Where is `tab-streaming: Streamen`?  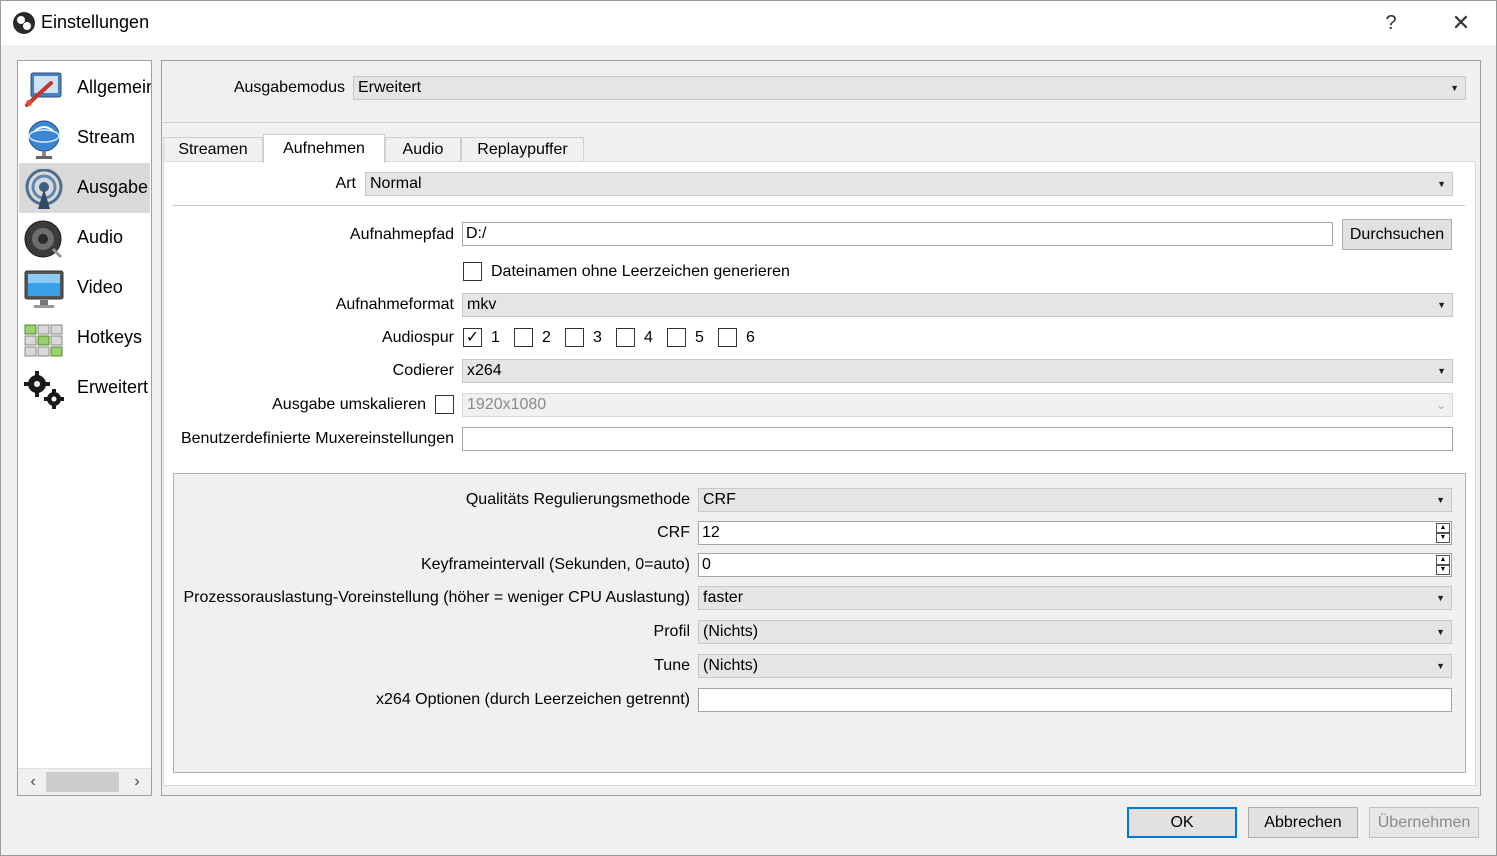 tab-streaming: Streamen is located at coordinates (213, 149).